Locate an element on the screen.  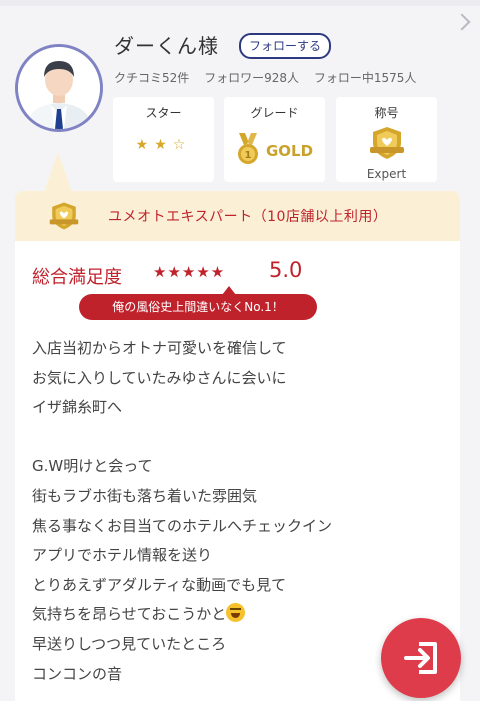
following-count: フォロー中1575人 is located at coordinates (365, 78).